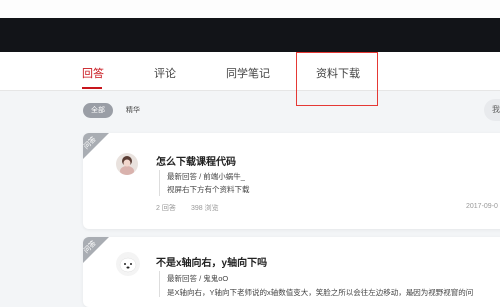 The height and width of the screenshot is (307, 500). What do you see at coordinates (337, 79) in the screenshot?
I see `annotation-highlight-box` at bounding box center [337, 79].